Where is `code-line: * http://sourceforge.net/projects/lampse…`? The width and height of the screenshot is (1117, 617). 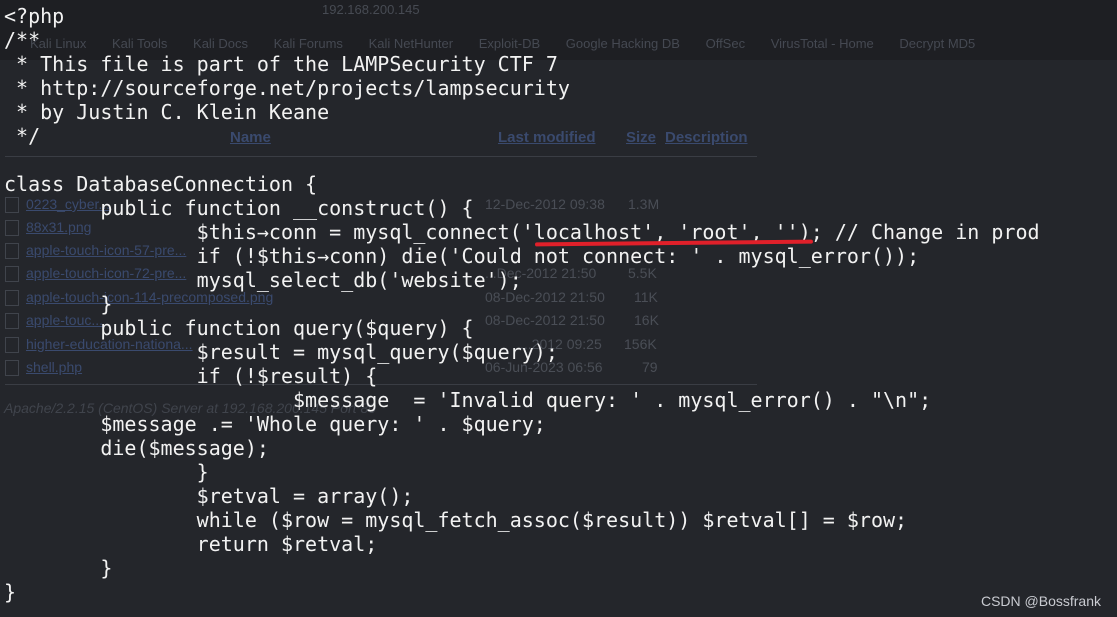
code-line: * http://sourceforge.net/projects/lampse… is located at coordinates (287, 88).